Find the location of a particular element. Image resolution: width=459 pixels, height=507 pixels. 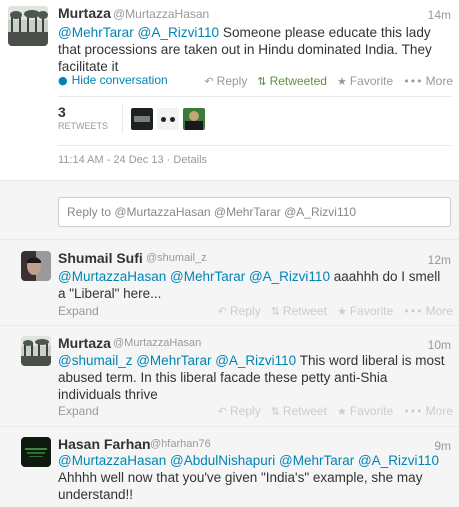

mention-links: @shumail_z @MehrTarar @A_Rizvi110 is located at coordinates (177, 360).